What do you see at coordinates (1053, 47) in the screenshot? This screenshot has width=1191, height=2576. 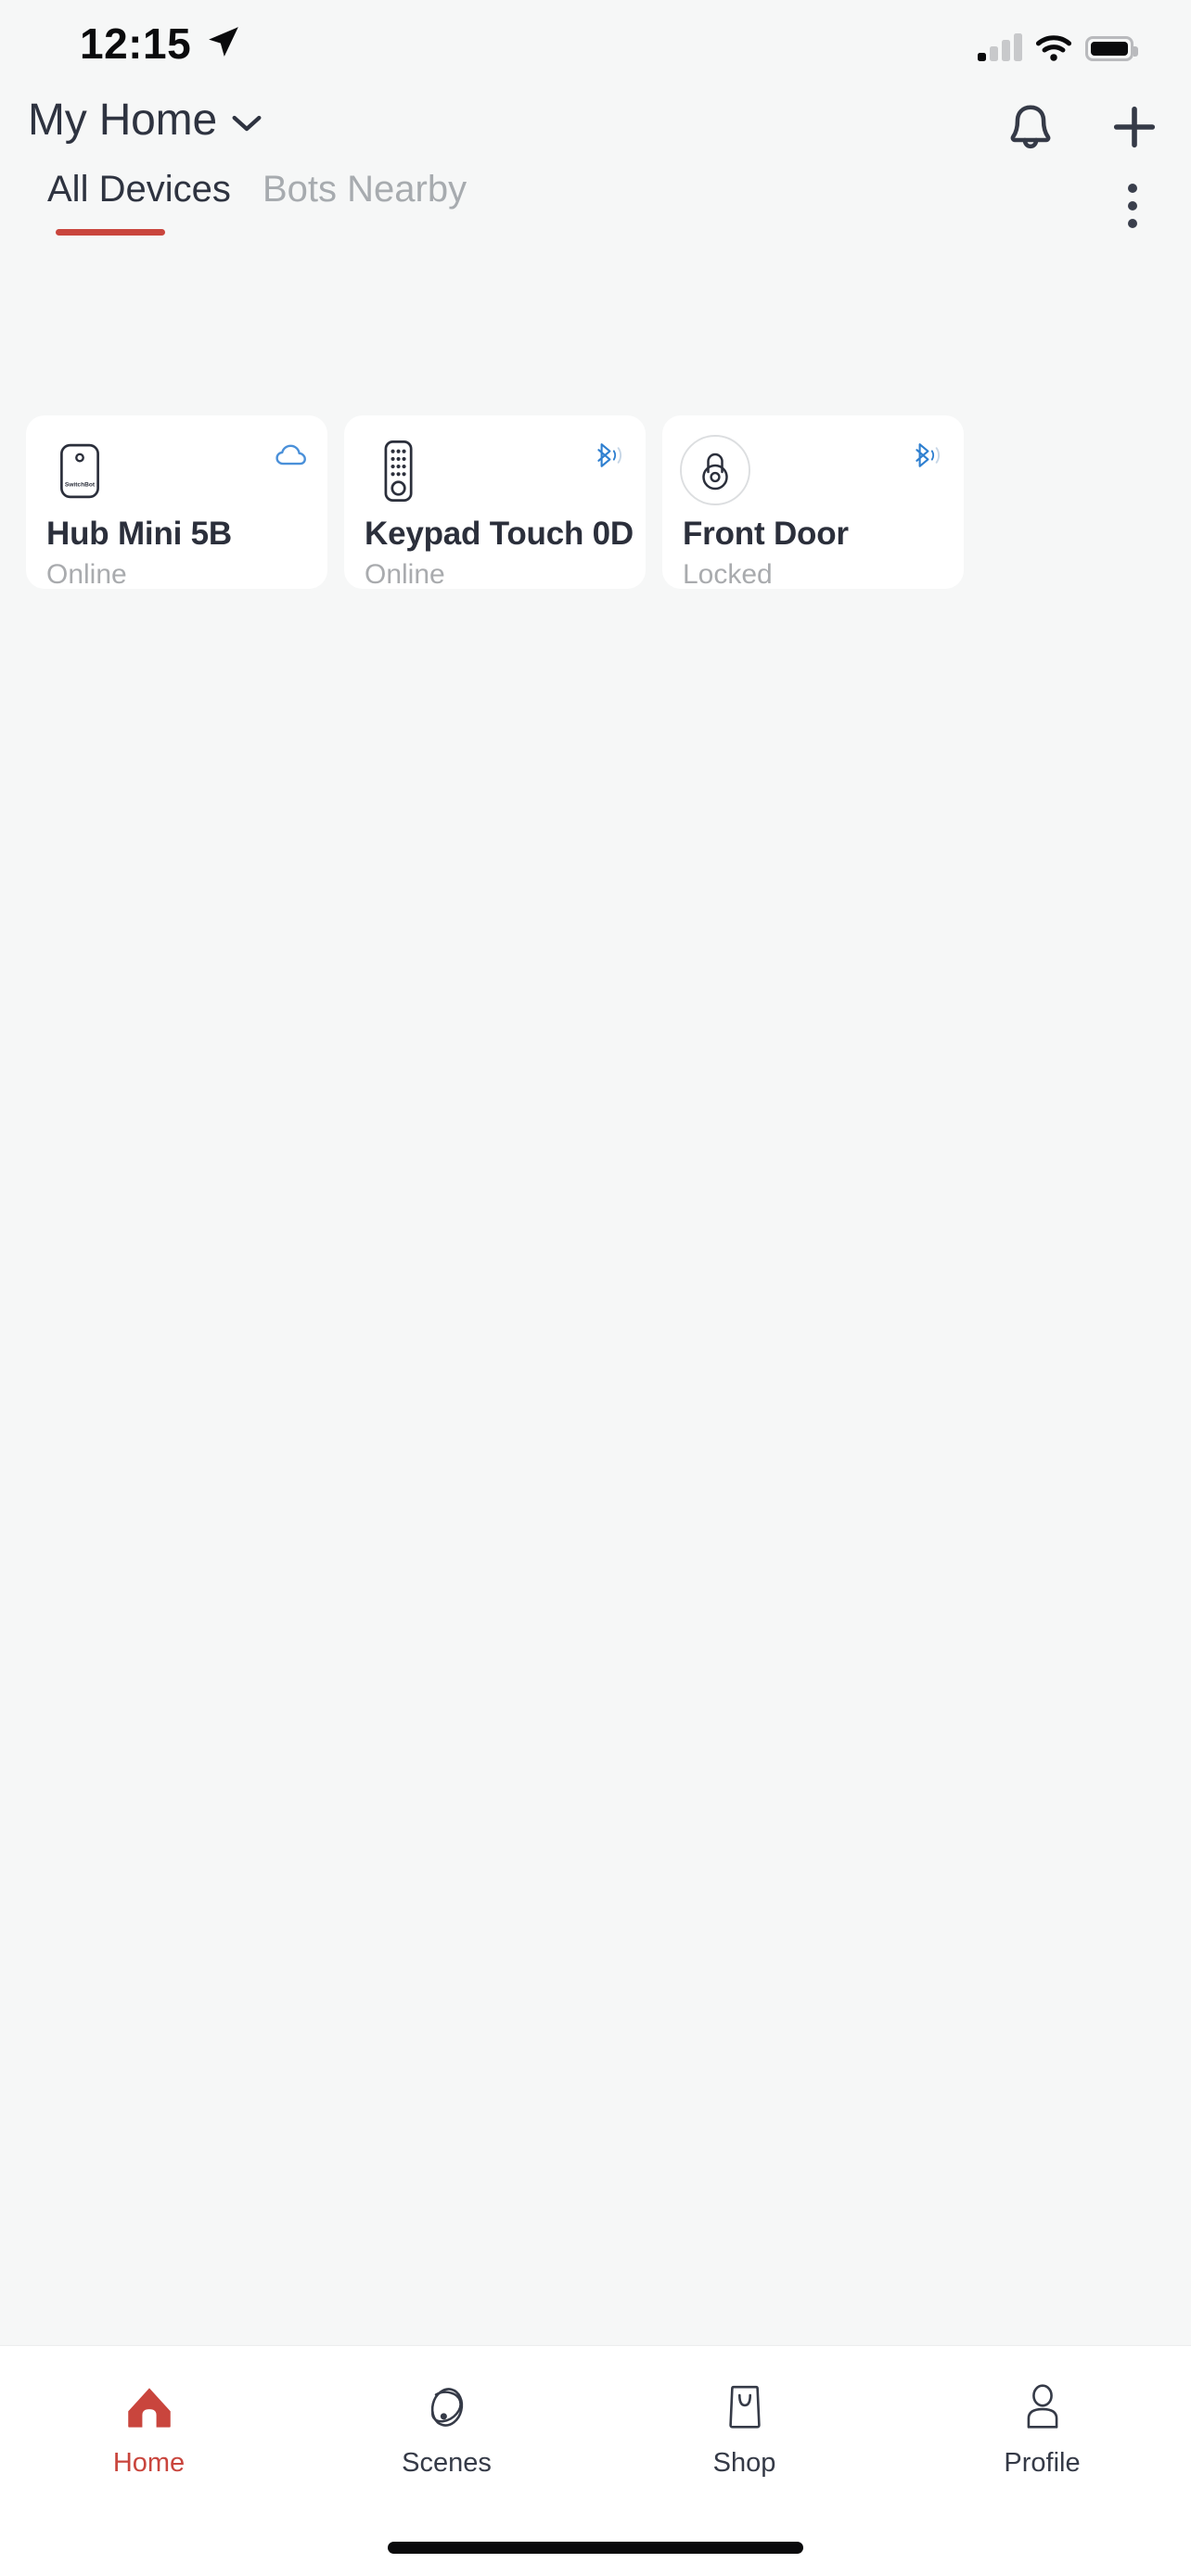 I see `wifi-icon` at bounding box center [1053, 47].